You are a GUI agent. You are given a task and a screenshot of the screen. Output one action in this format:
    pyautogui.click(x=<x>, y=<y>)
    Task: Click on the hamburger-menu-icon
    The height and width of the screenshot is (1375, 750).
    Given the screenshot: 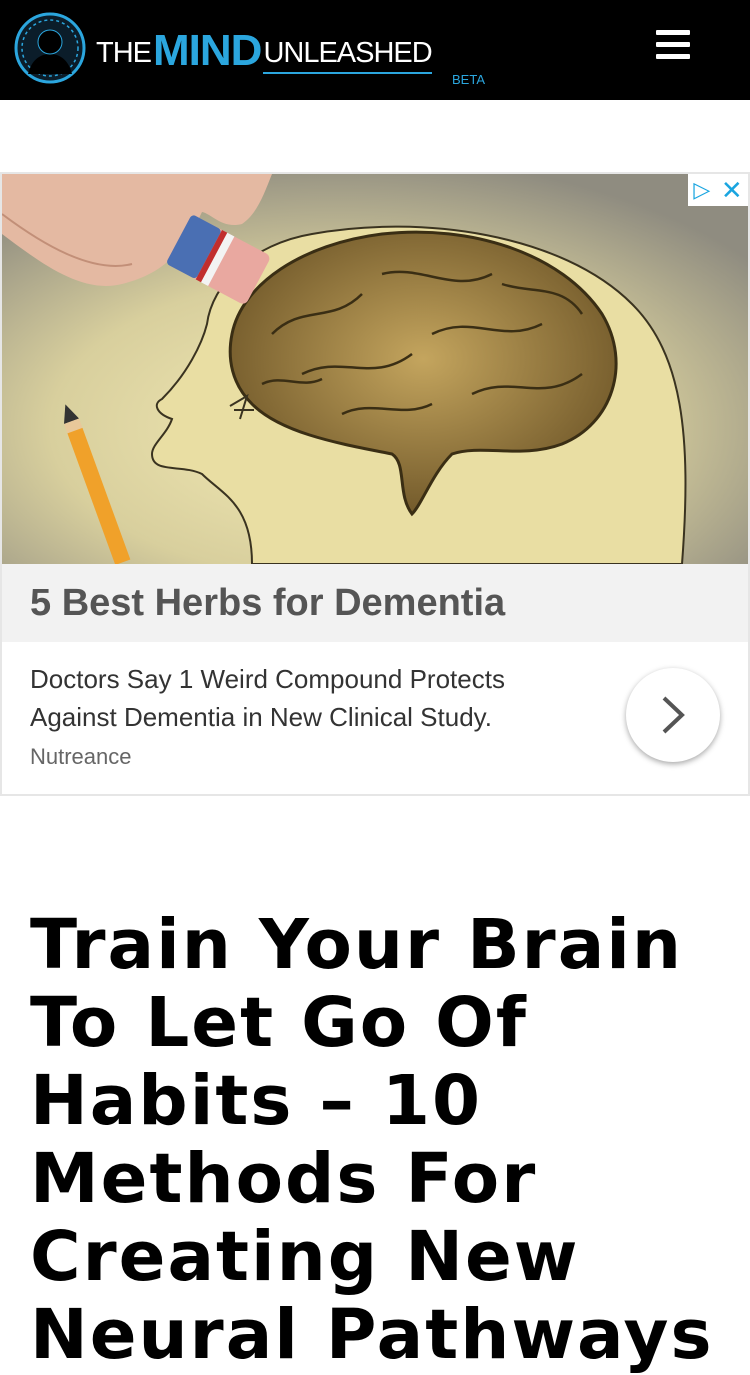 What is the action you would take?
    pyautogui.click(x=673, y=48)
    